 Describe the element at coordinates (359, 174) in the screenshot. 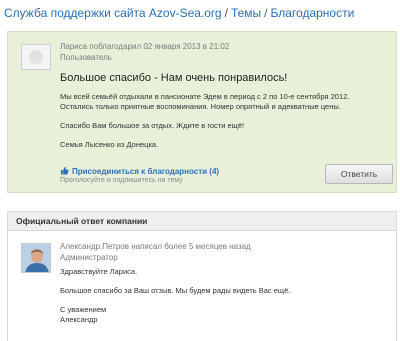

I see `reply-button: Ответить` at that location.